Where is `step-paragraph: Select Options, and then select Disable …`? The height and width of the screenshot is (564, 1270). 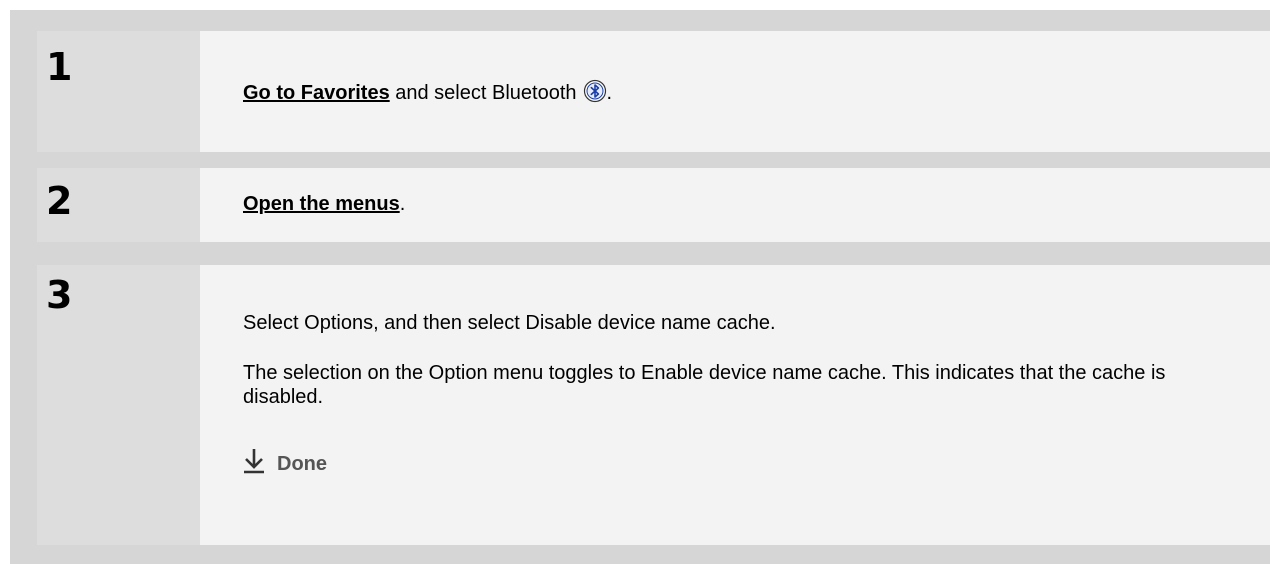
step-paragraph: Select Options, and then select Disable … is located at coordinates (509, 323).